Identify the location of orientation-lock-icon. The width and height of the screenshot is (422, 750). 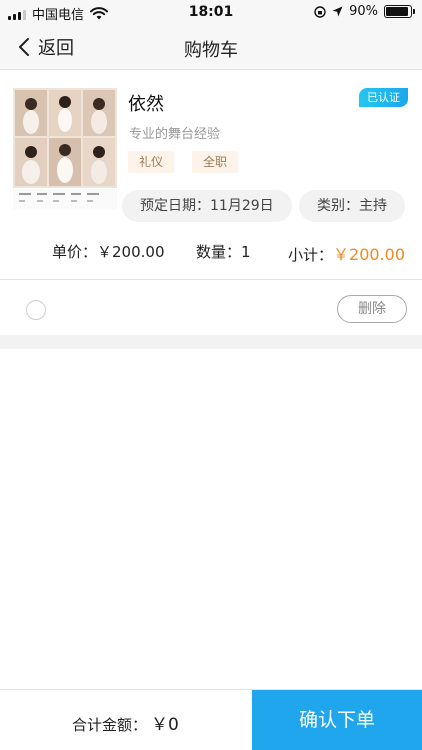
(320, 11).